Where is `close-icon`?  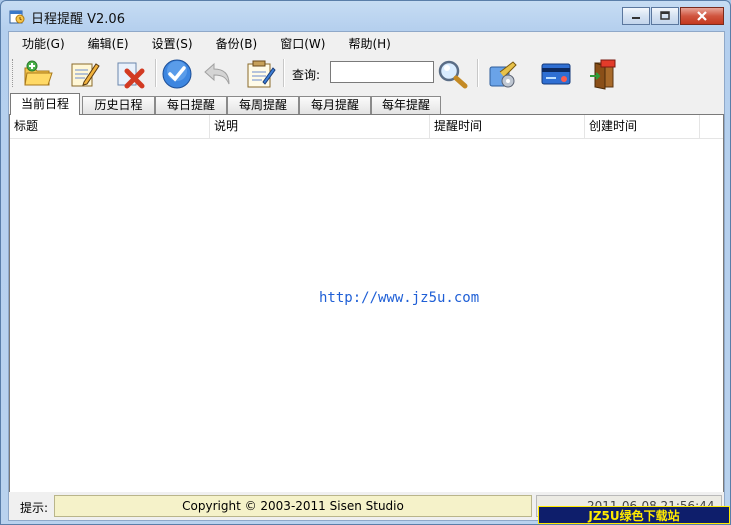 close-icon is located at coordinates (702, 16).